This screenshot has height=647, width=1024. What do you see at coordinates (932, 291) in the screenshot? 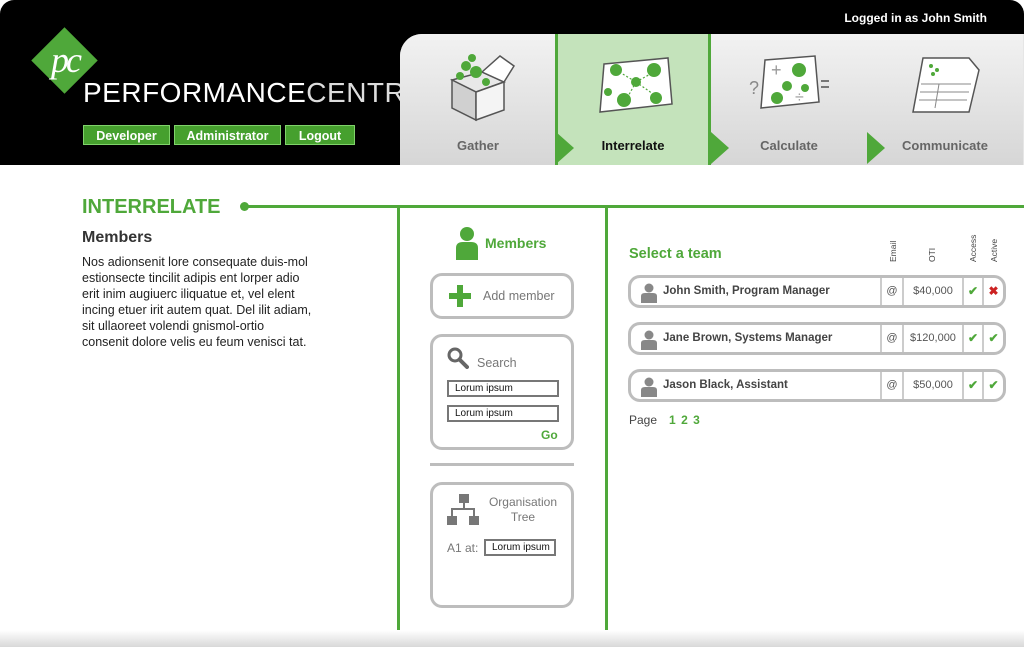
I see `oti-cell: $40,000` at bounding box center [932, 291].